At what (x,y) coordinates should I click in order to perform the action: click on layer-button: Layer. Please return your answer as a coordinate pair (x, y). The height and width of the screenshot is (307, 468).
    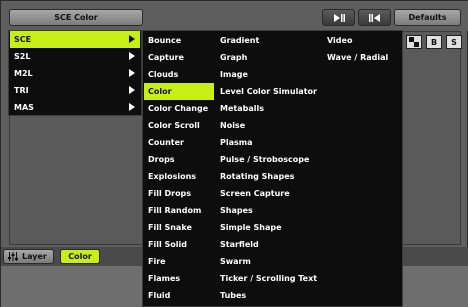
    Looking at the image, I should click on (28, 256).